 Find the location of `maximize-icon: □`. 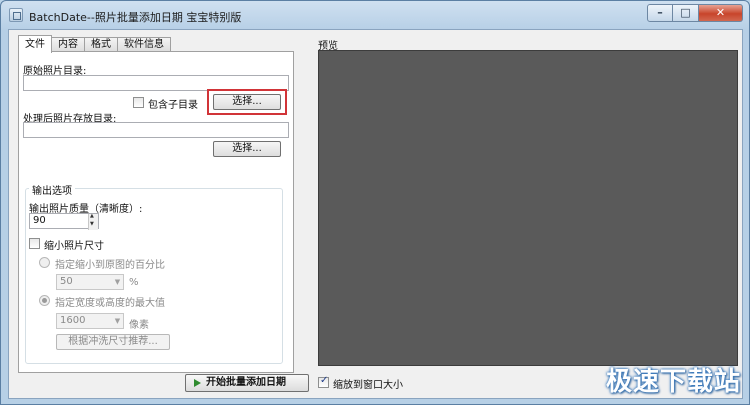

maximize-icon: □ is located at coordinates (685, 12).